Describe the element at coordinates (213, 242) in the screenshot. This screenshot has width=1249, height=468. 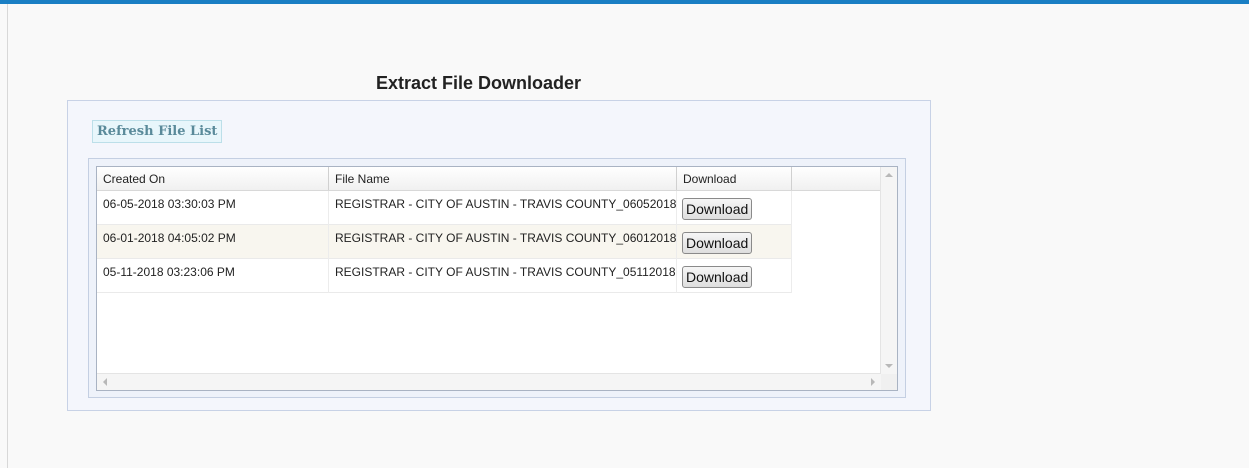
I see `created-on-cell: 06-01-2018 04:05:02 PM` at that location.